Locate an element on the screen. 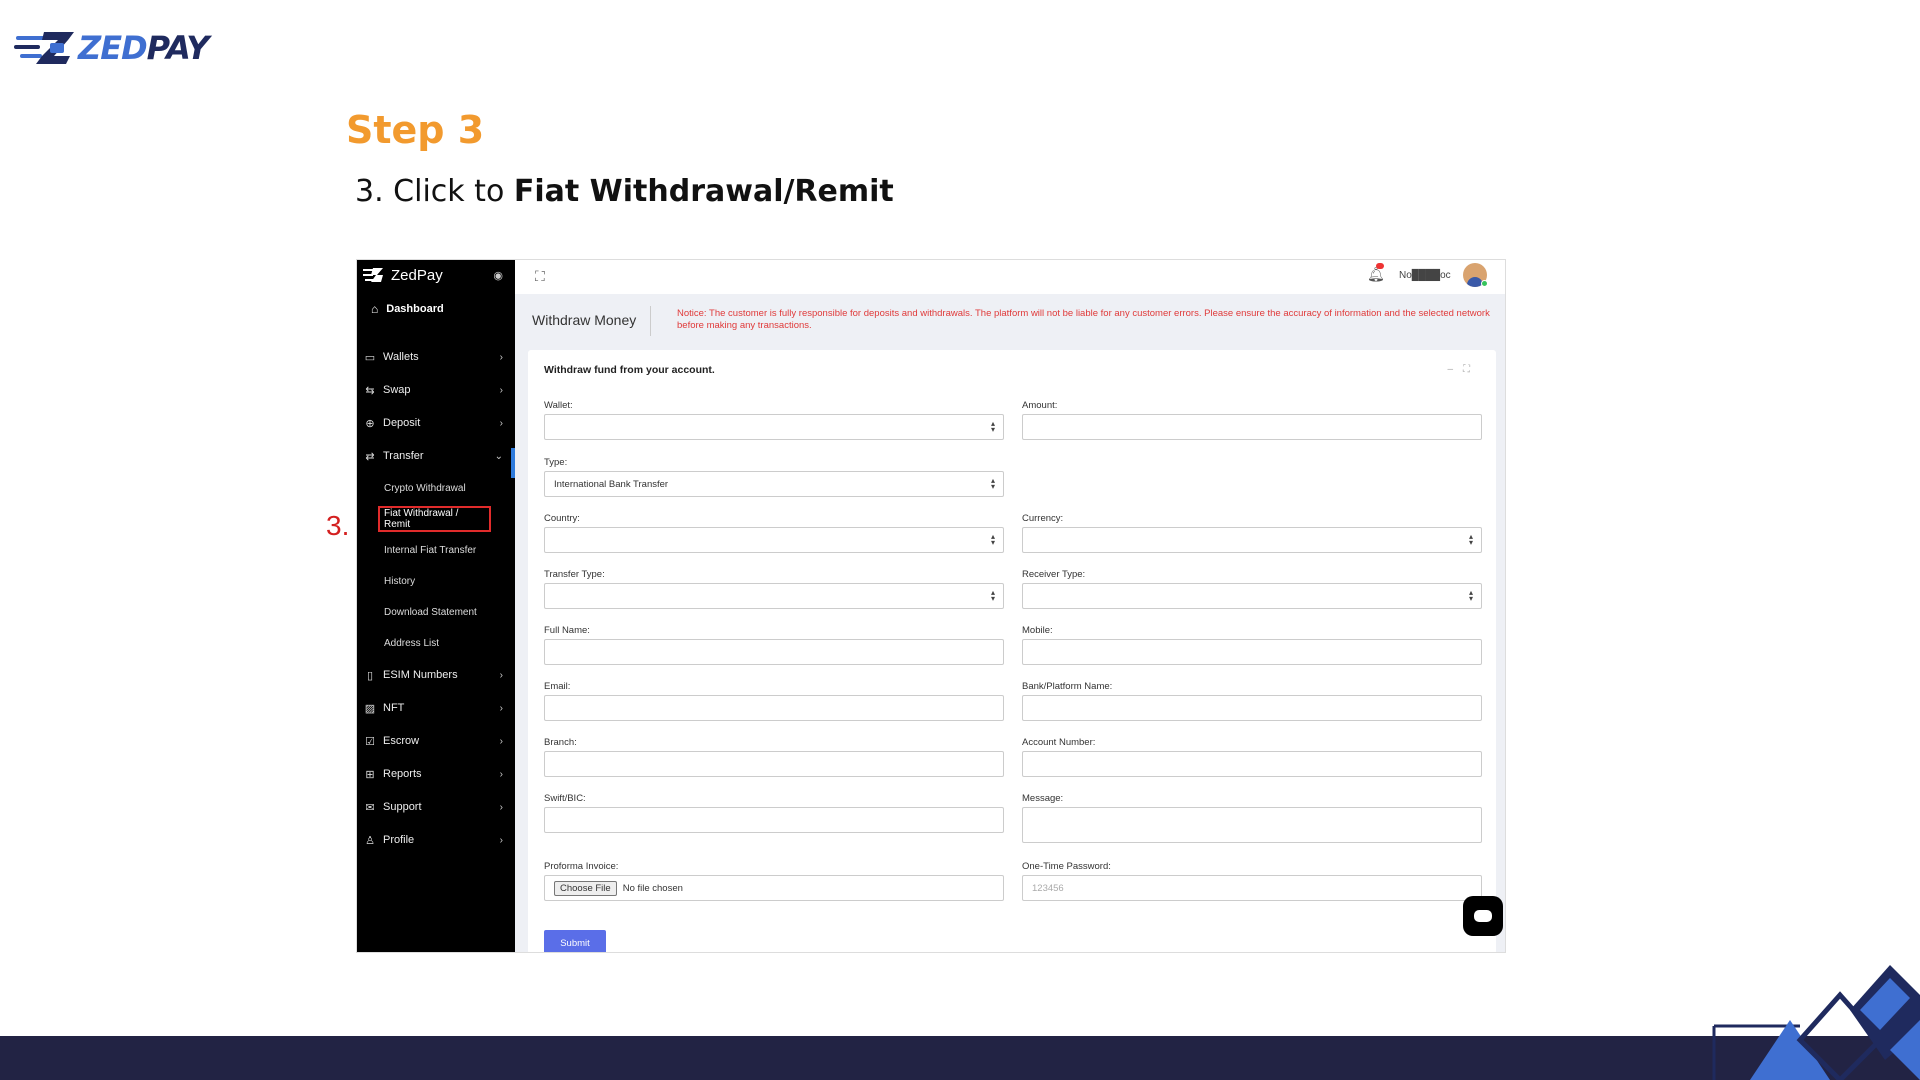  wallet-select: ▴ ▾ is located at coordinates (774, 427).